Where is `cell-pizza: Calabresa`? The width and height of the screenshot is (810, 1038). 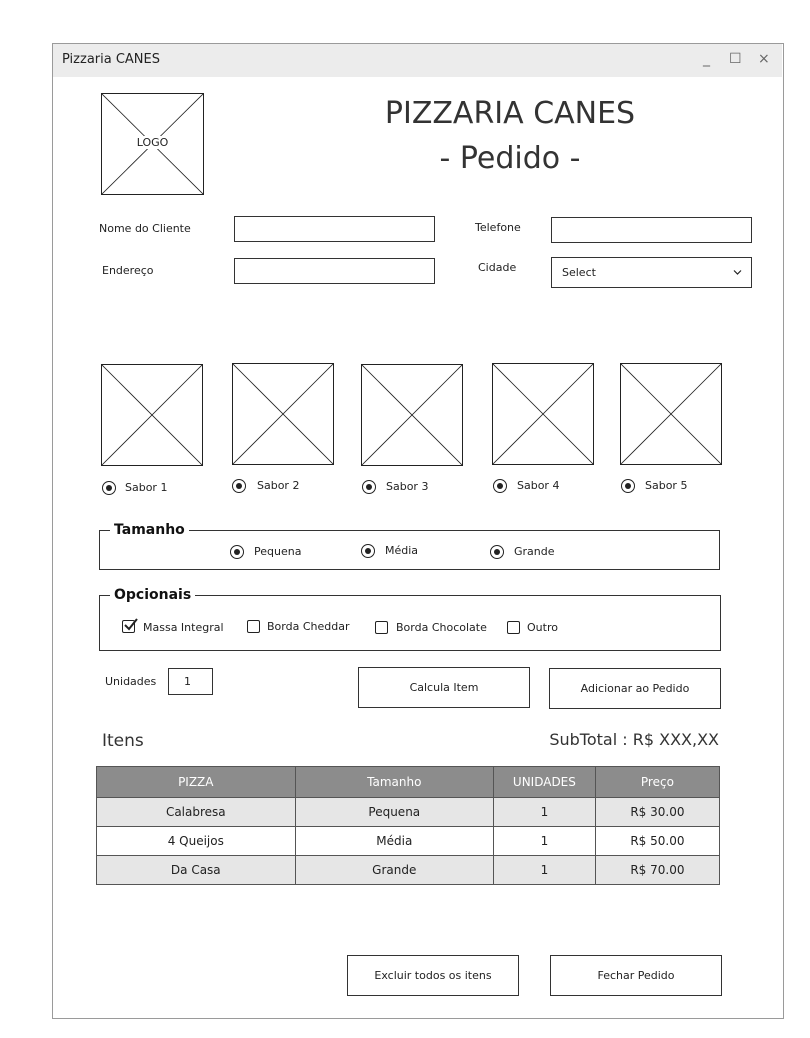 cell-pizza: Calabresa is located at coordinates (196, 812).